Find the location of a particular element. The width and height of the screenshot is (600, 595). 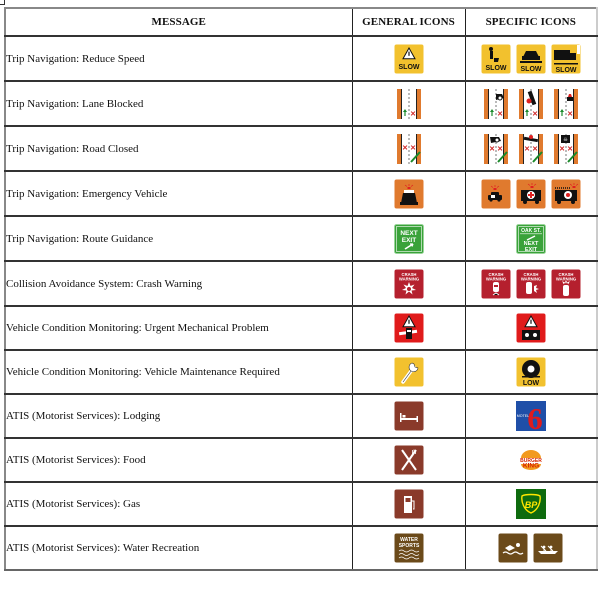

icon-group: ✕ is located at coordinates (409, 103).